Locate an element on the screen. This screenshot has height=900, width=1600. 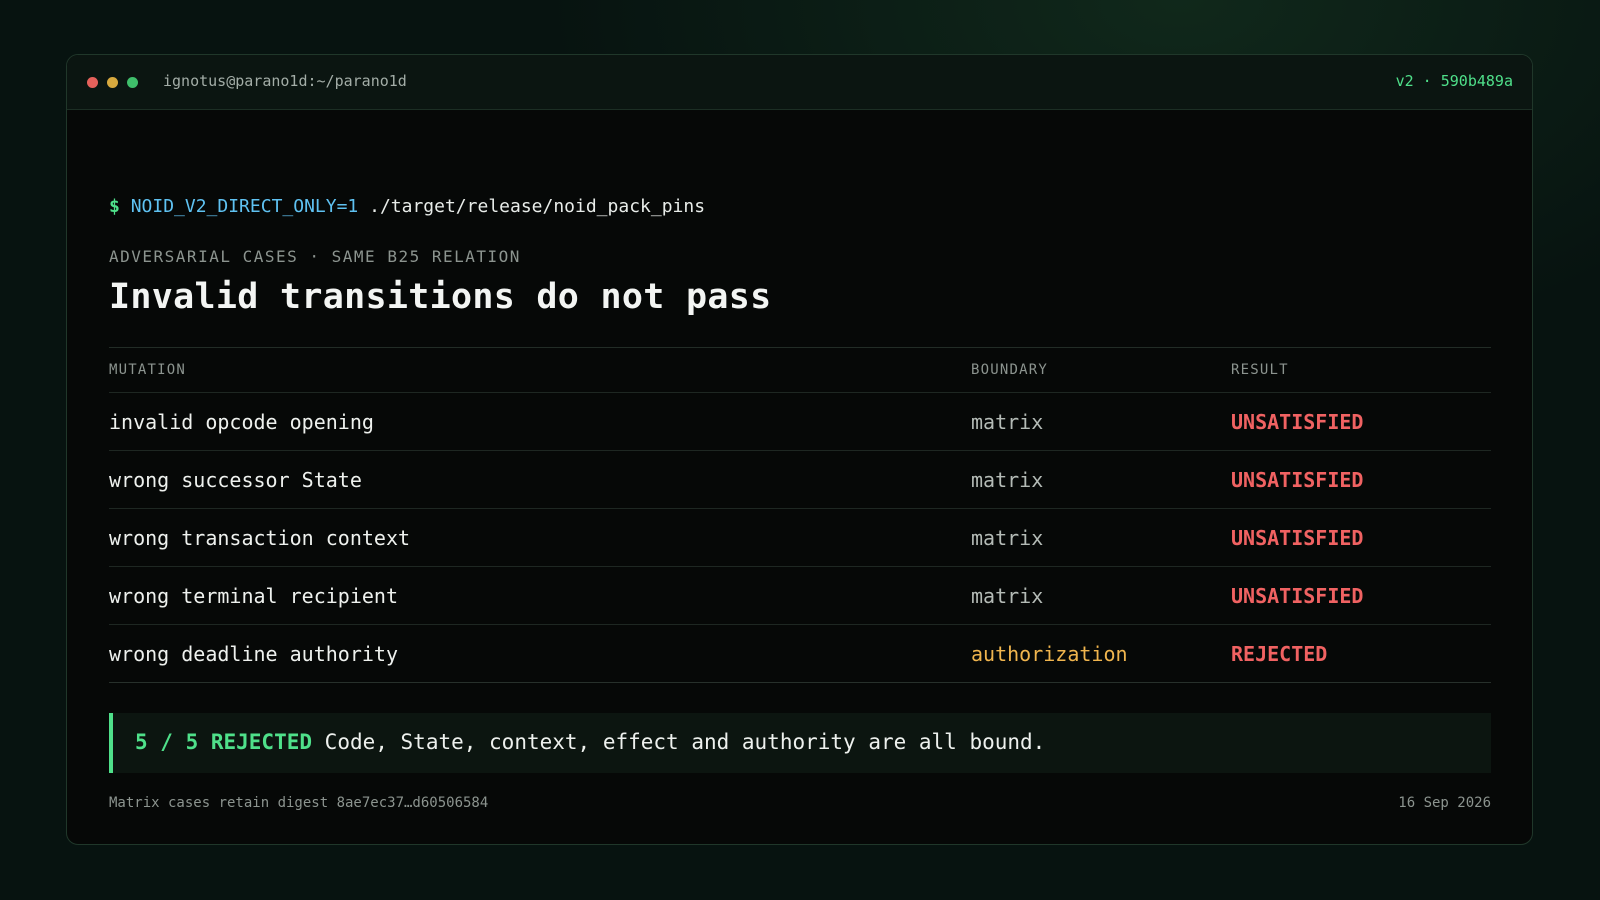
table-header: MUTATION BOUNDARY RESULT is located at coordinates (800, 370).